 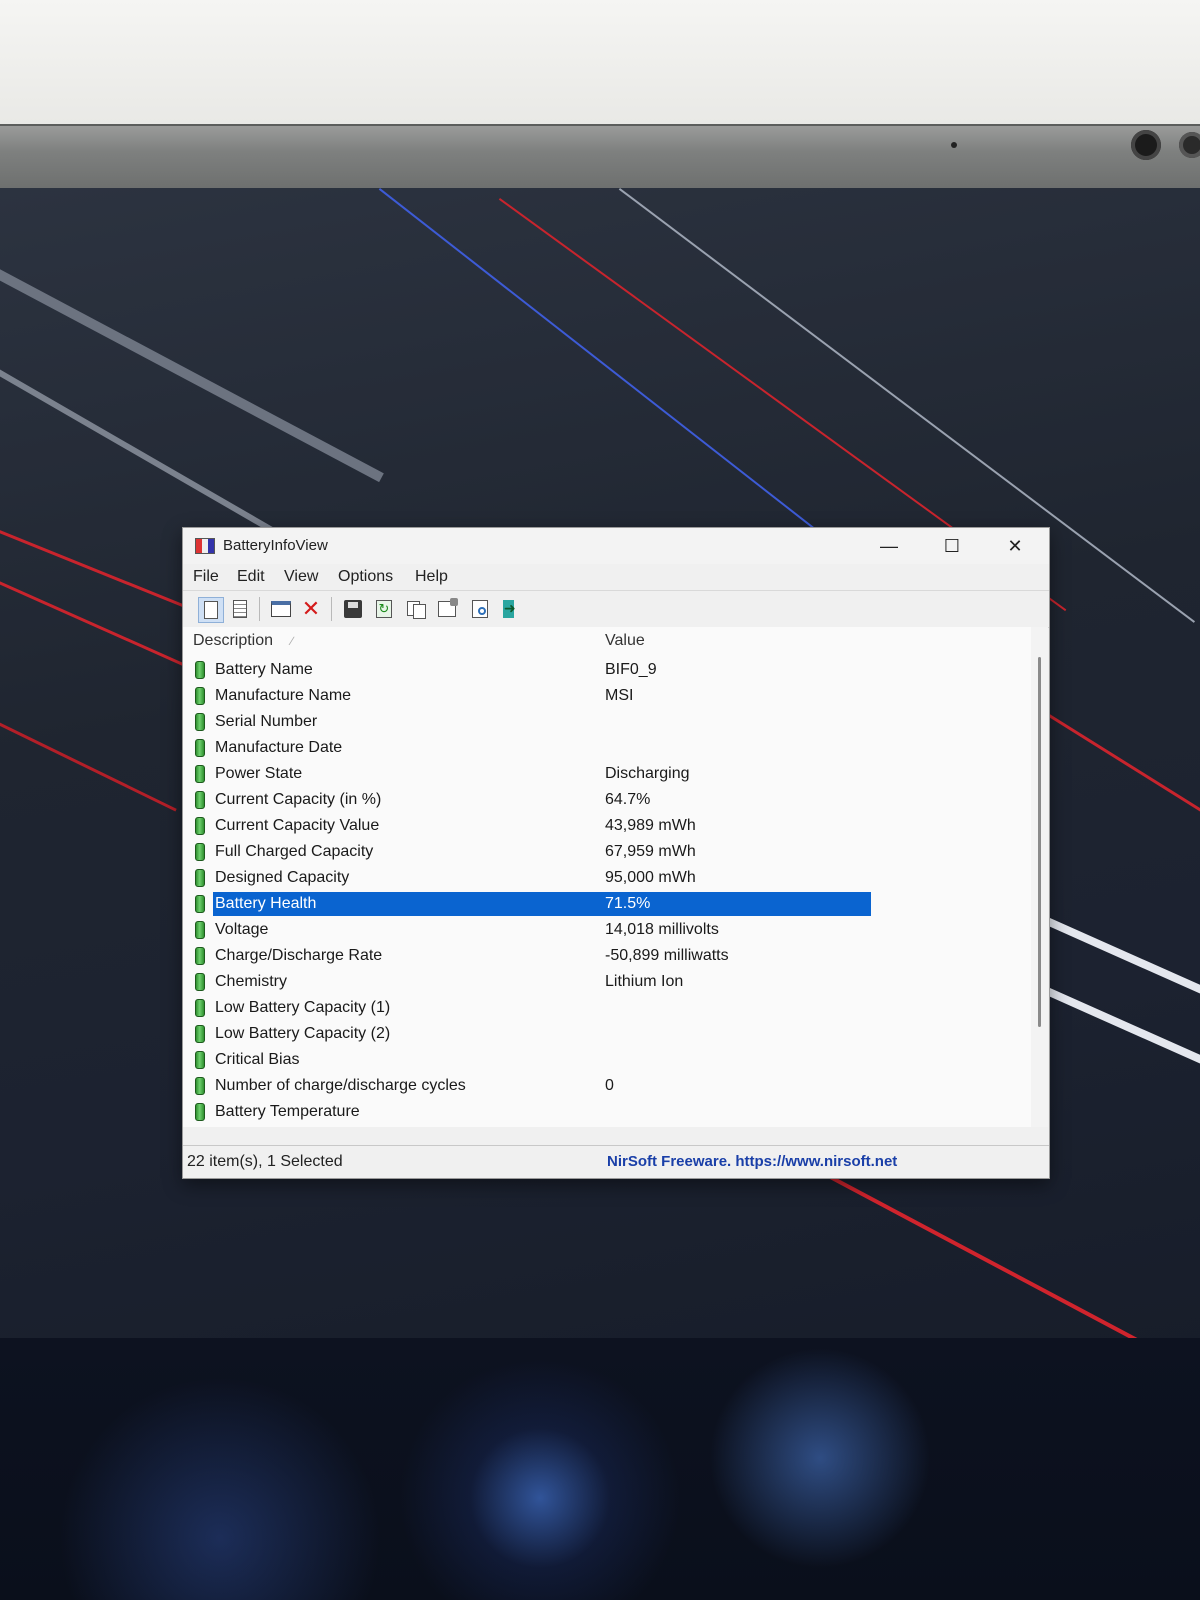 What do you see at coordinates (600, 62) in the screenshot?
I see `wall-background` at bounding box center [600, 62].